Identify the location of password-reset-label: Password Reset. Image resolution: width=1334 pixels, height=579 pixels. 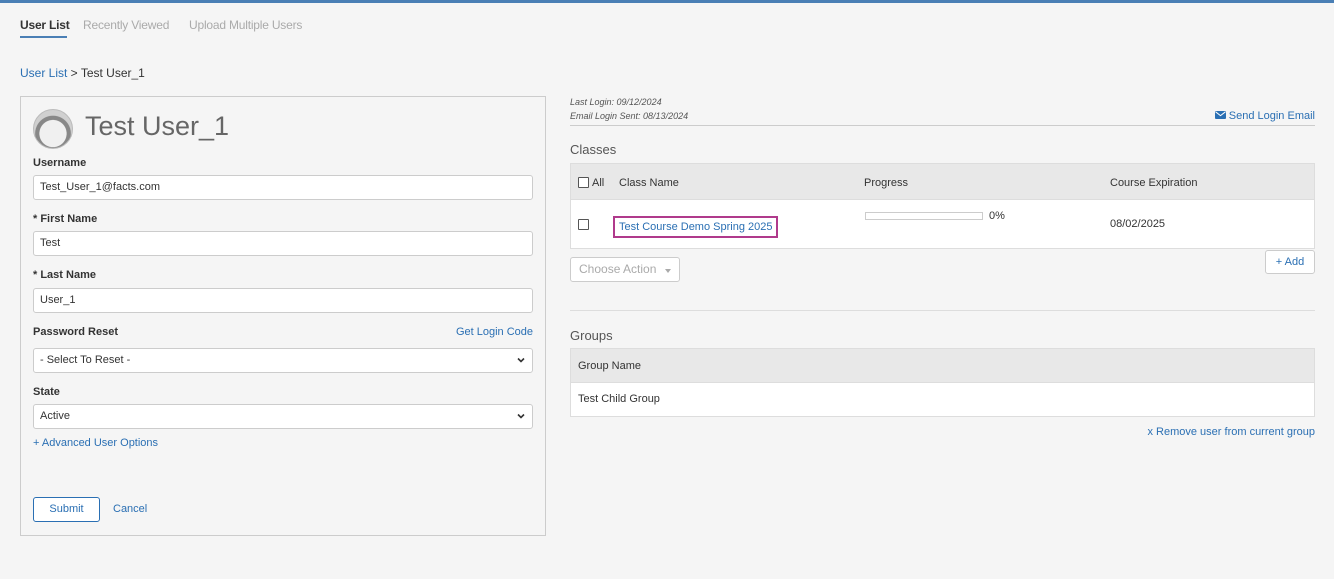
(75, 332).